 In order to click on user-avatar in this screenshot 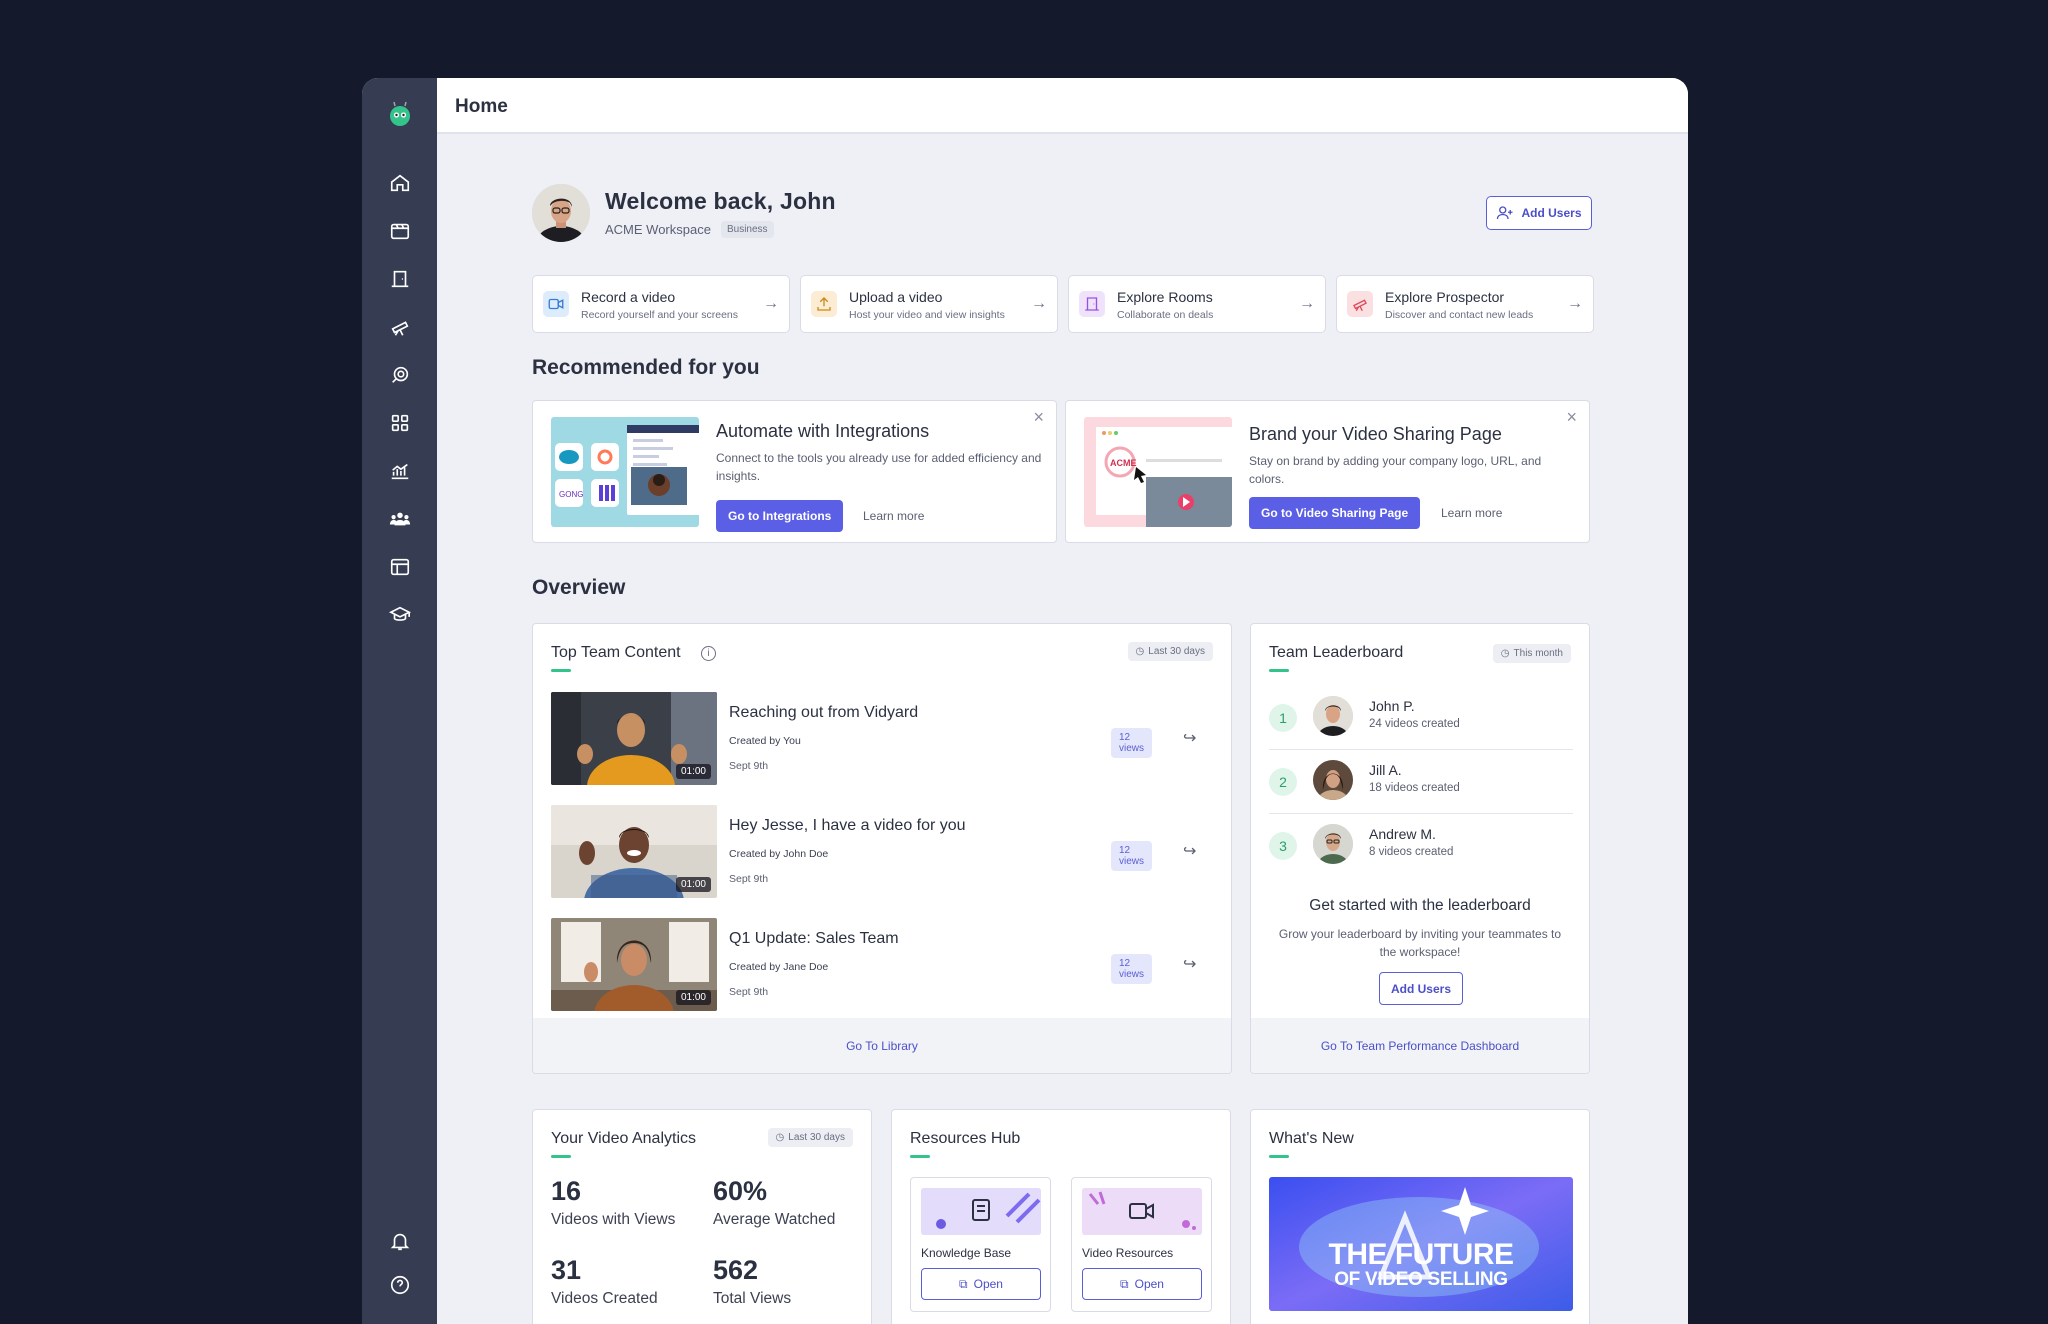, I will do `click(561, 213)`.